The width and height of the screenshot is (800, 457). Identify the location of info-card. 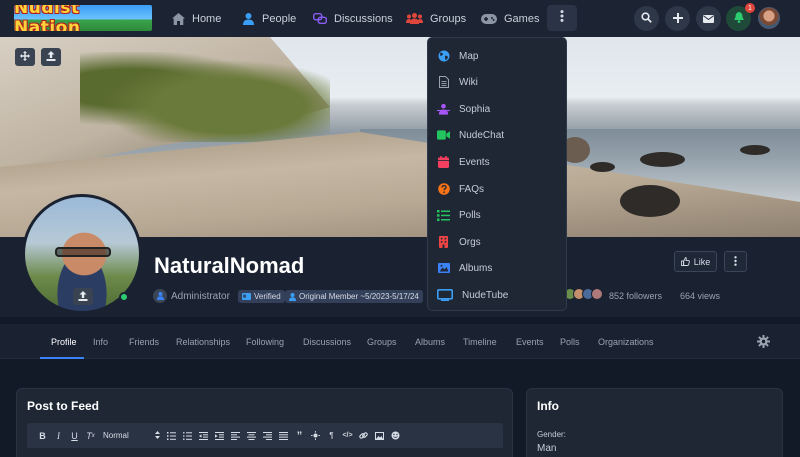
(654, 422).